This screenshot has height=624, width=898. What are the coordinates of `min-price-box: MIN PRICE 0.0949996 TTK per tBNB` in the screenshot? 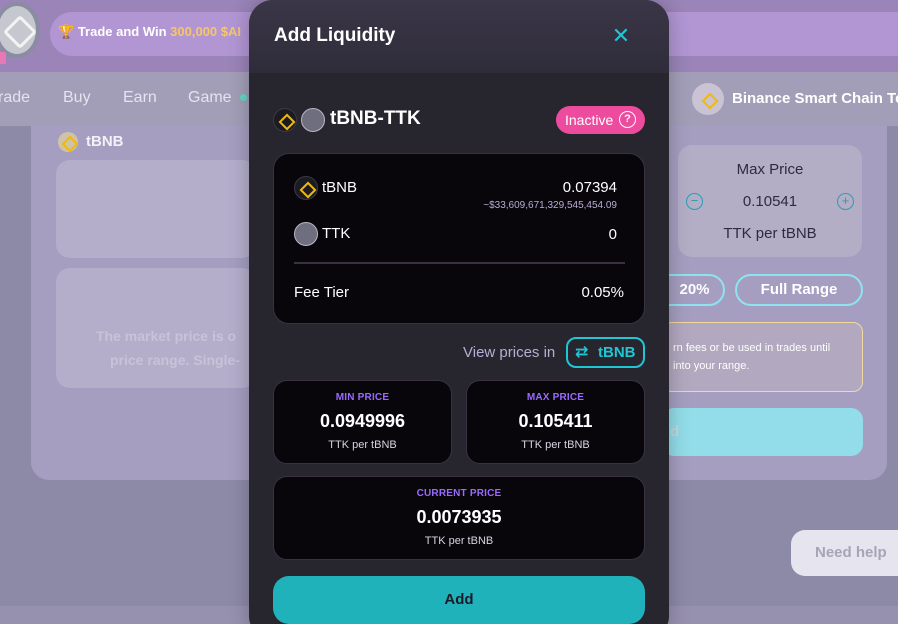 It's located at (362, 422).